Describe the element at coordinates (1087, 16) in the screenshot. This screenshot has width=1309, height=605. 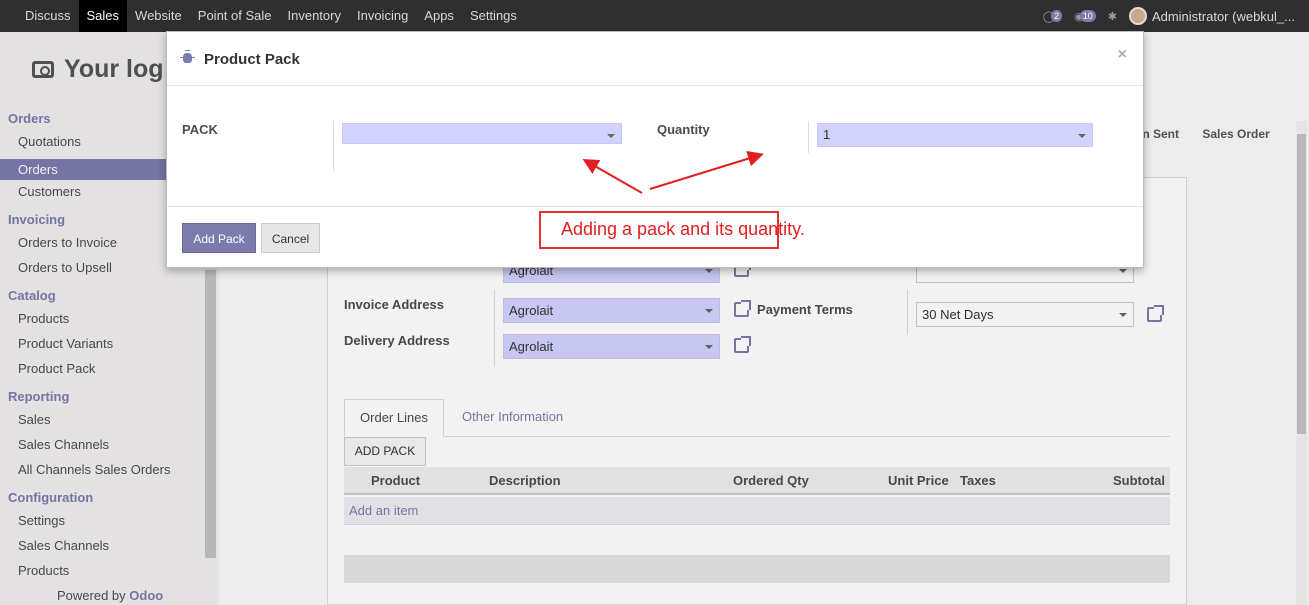
I see `messages-count: 10` at that location.